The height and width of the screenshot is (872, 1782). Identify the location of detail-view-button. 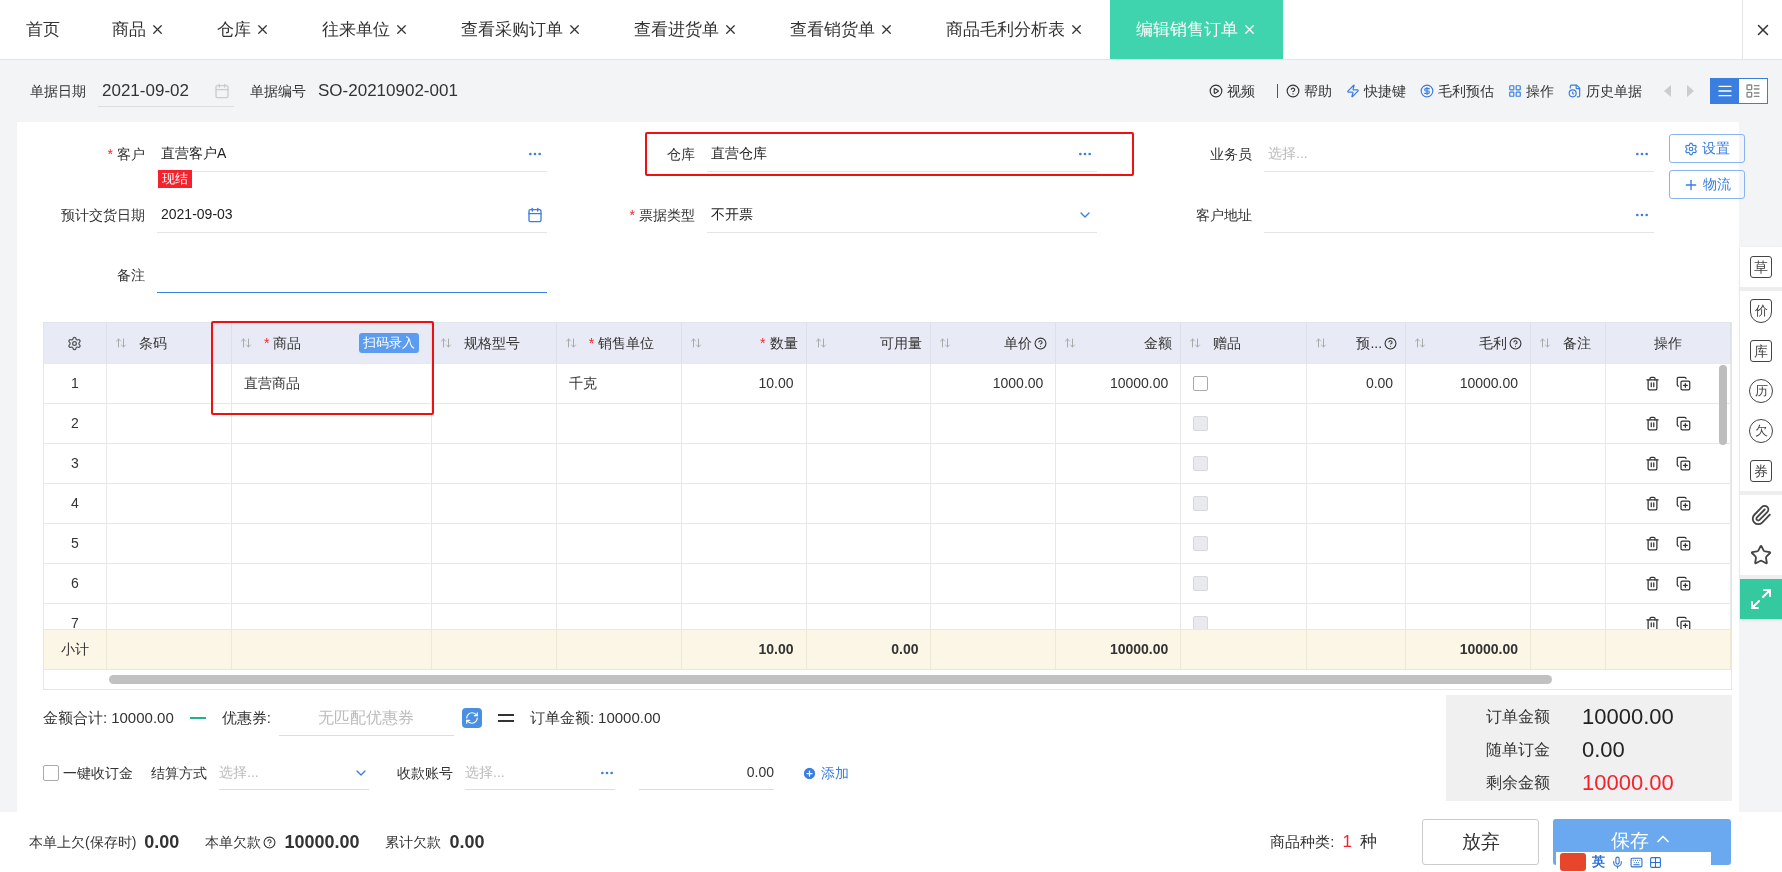
(1753, 91).